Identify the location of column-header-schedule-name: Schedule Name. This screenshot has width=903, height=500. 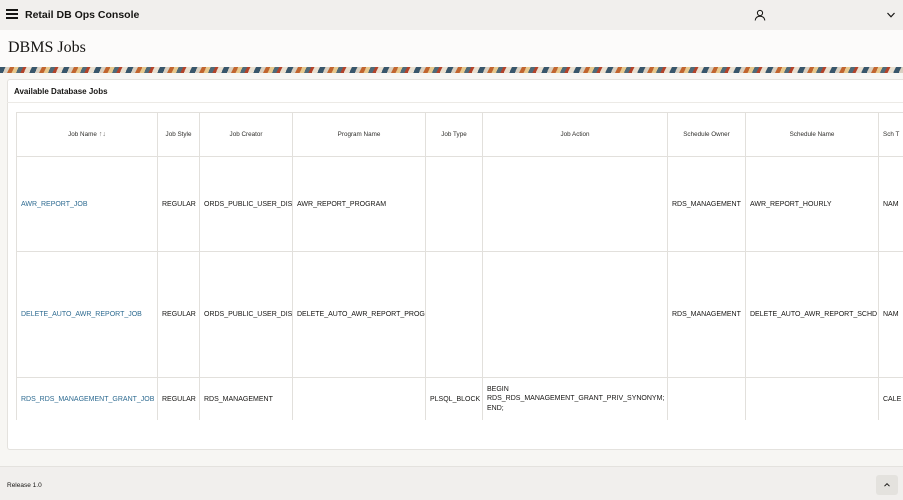
(812, 134).